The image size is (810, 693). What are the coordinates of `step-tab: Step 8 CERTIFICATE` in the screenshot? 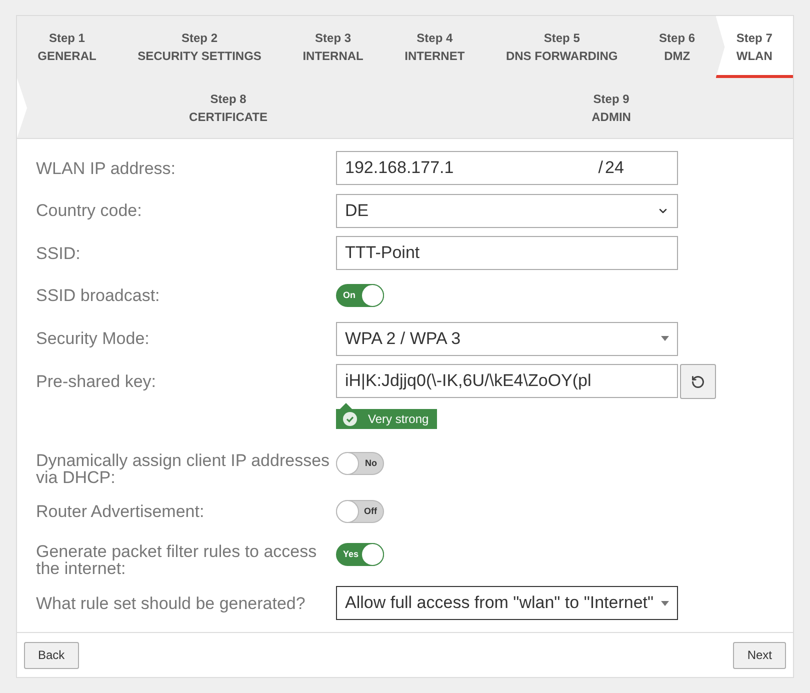 It's located at (228, 108).